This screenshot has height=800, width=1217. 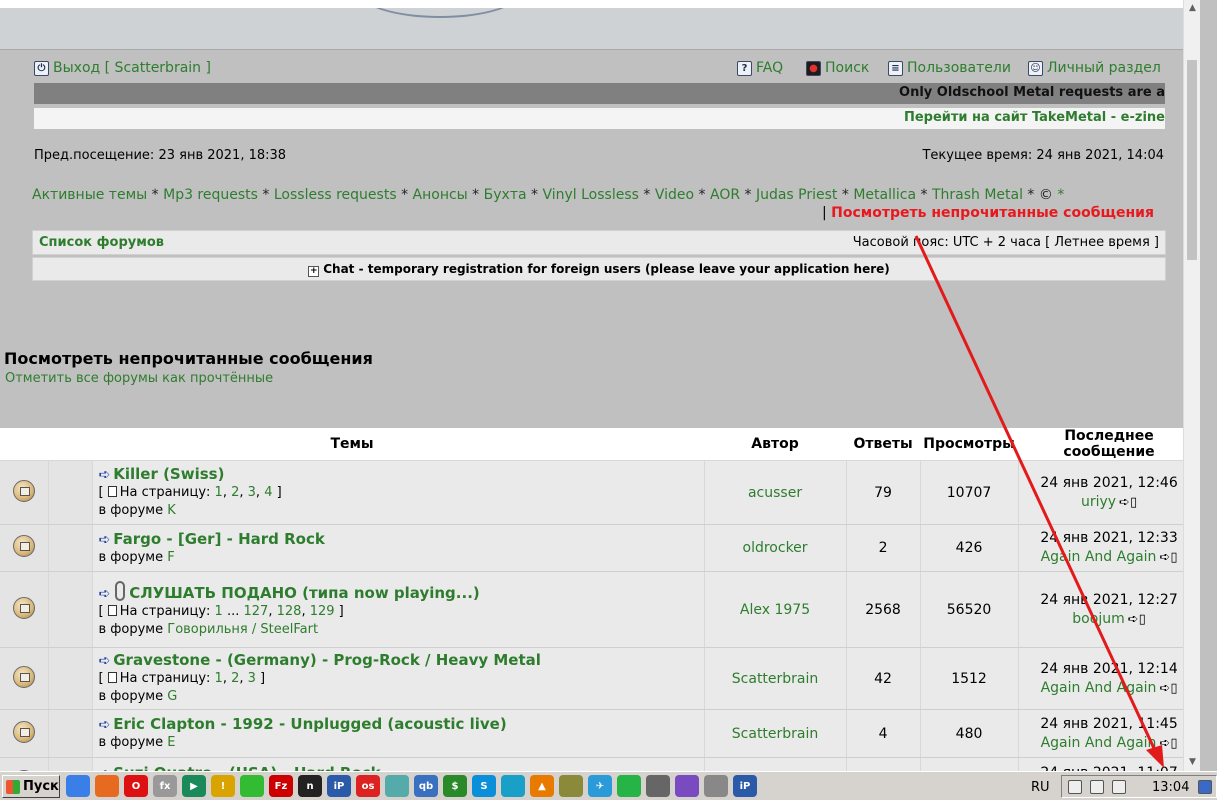 I want to click on forum-link: Говорильня / SteelFart, so click(x=242, y=629).